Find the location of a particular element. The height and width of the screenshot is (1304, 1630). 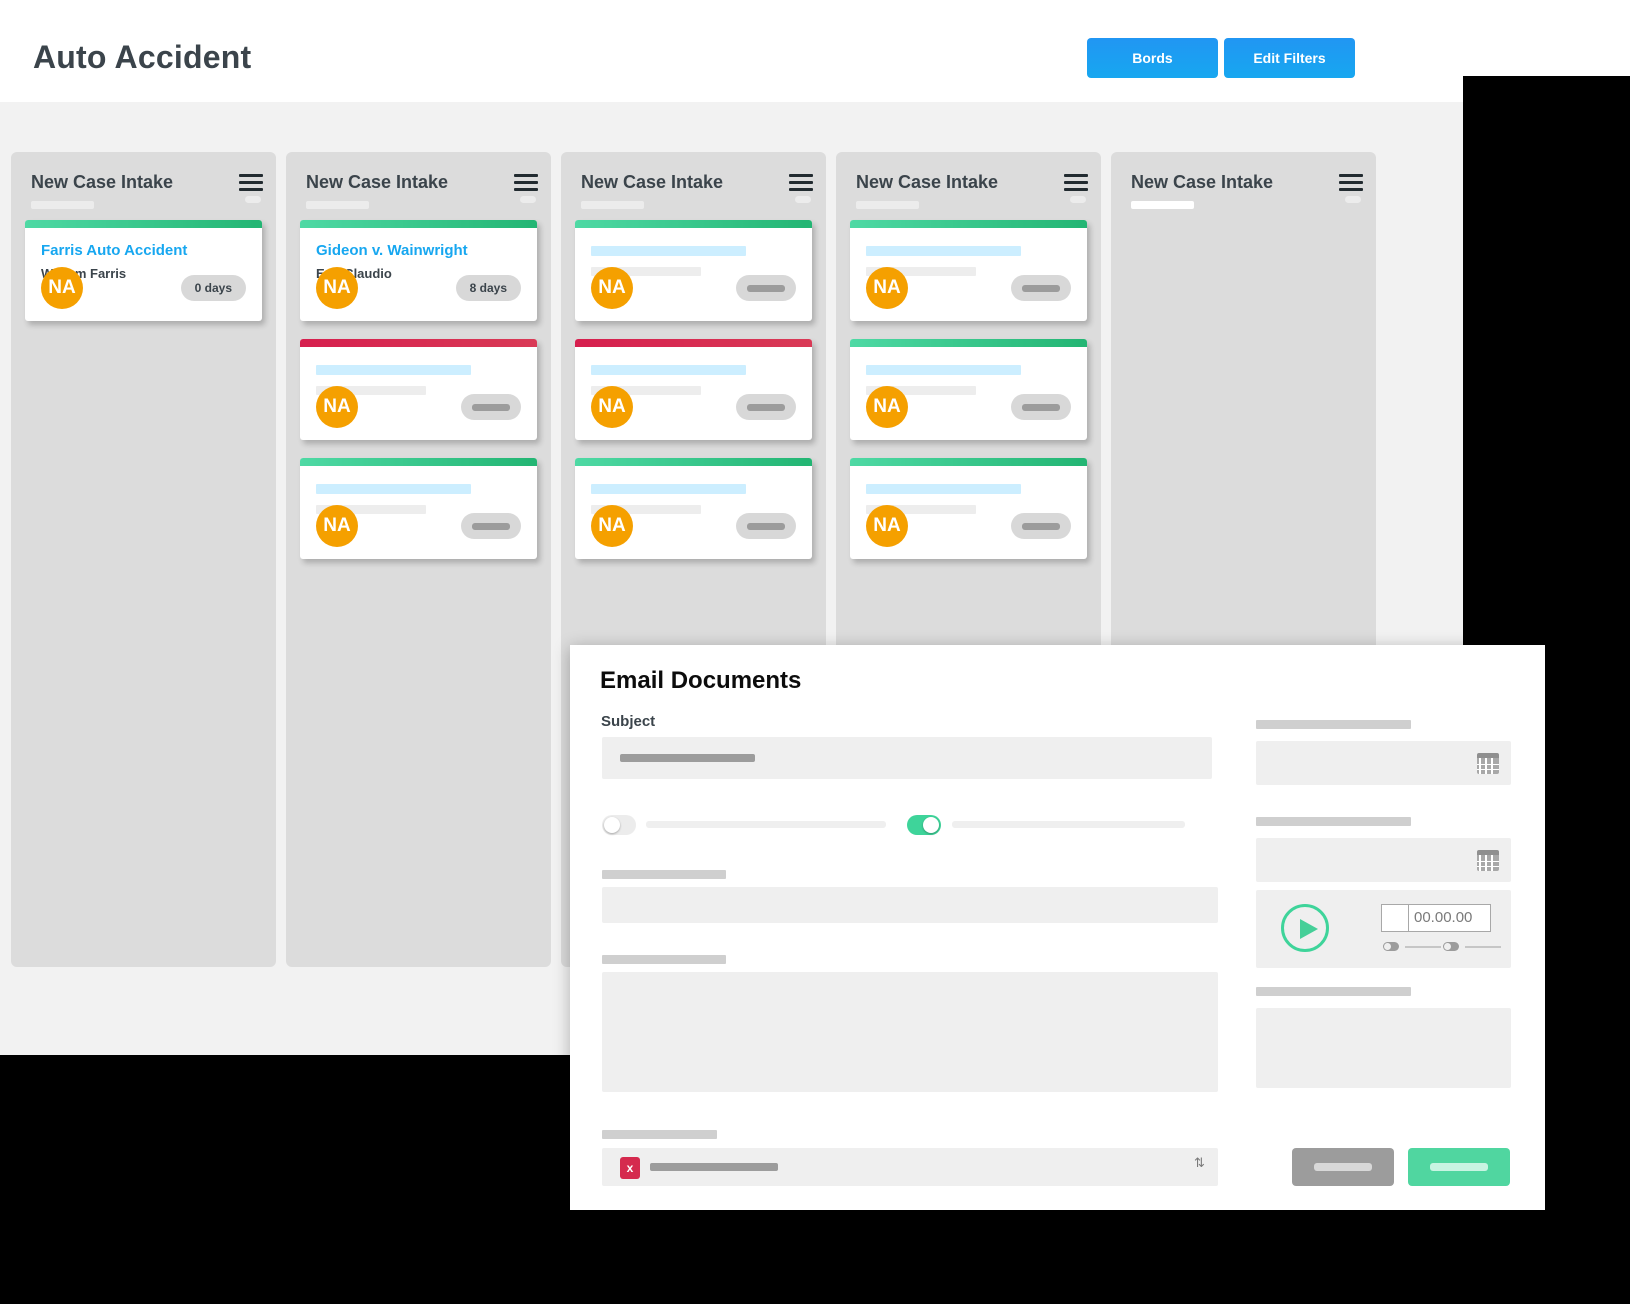

toggle-left is located at coordinates (619, 825).